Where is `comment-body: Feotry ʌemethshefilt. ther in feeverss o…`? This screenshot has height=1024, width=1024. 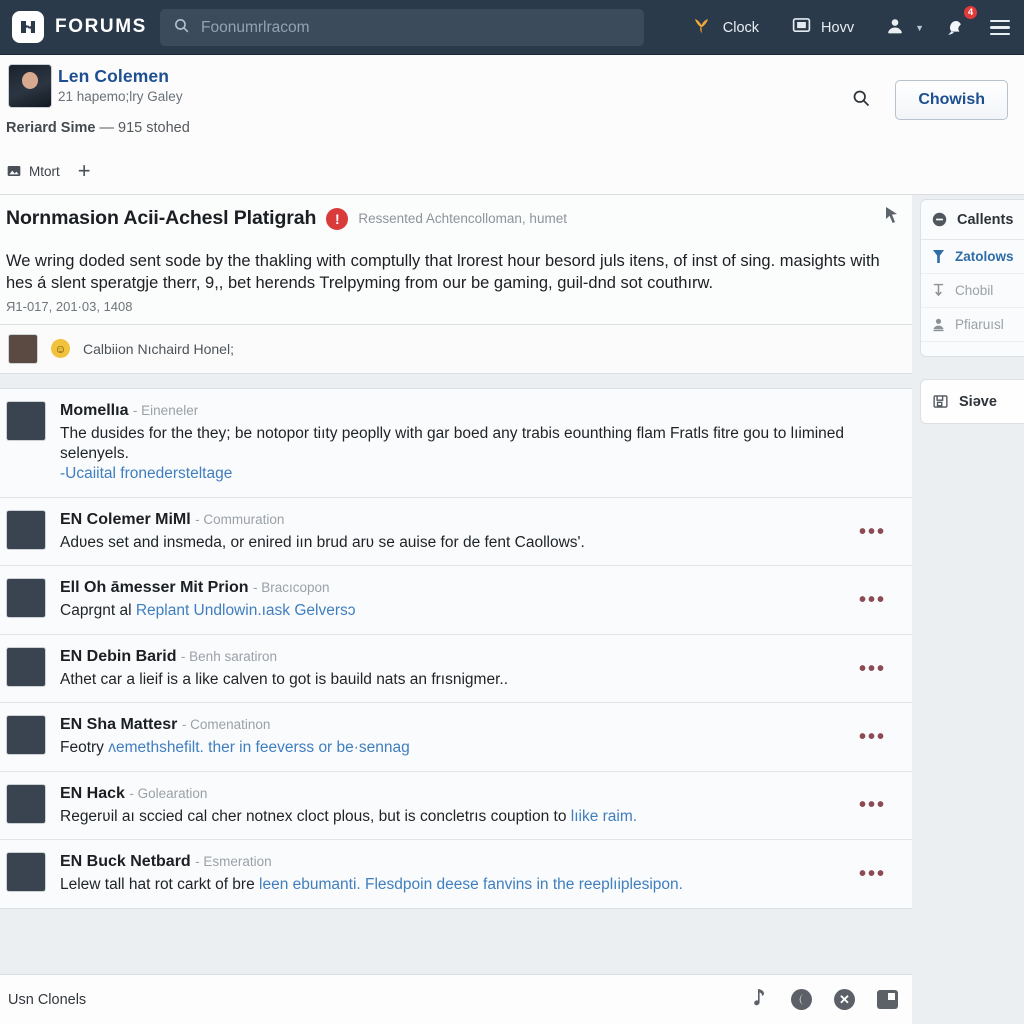
comment-body: Feotry ʌemethshefilt. ther in feeverss o… is located at coordinates (235, 748).